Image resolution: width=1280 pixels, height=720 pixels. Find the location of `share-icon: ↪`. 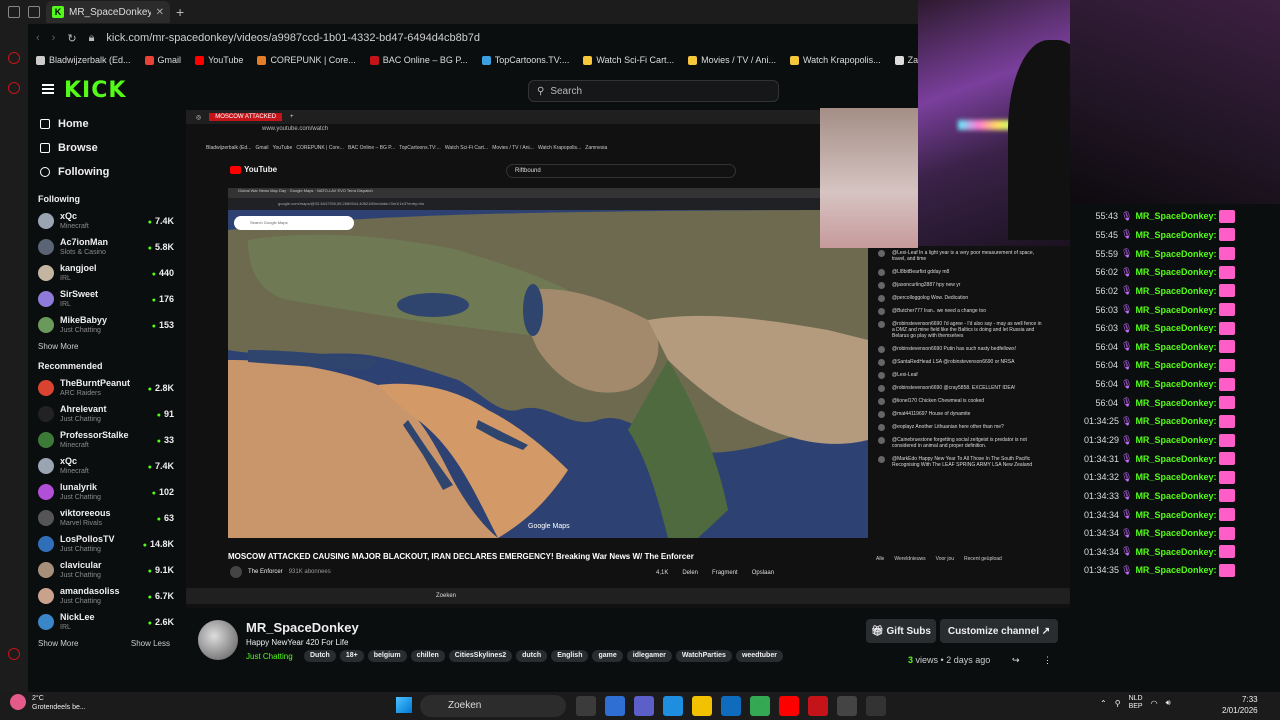

share-icon: ↪ is located at coordinates (1016, 660).